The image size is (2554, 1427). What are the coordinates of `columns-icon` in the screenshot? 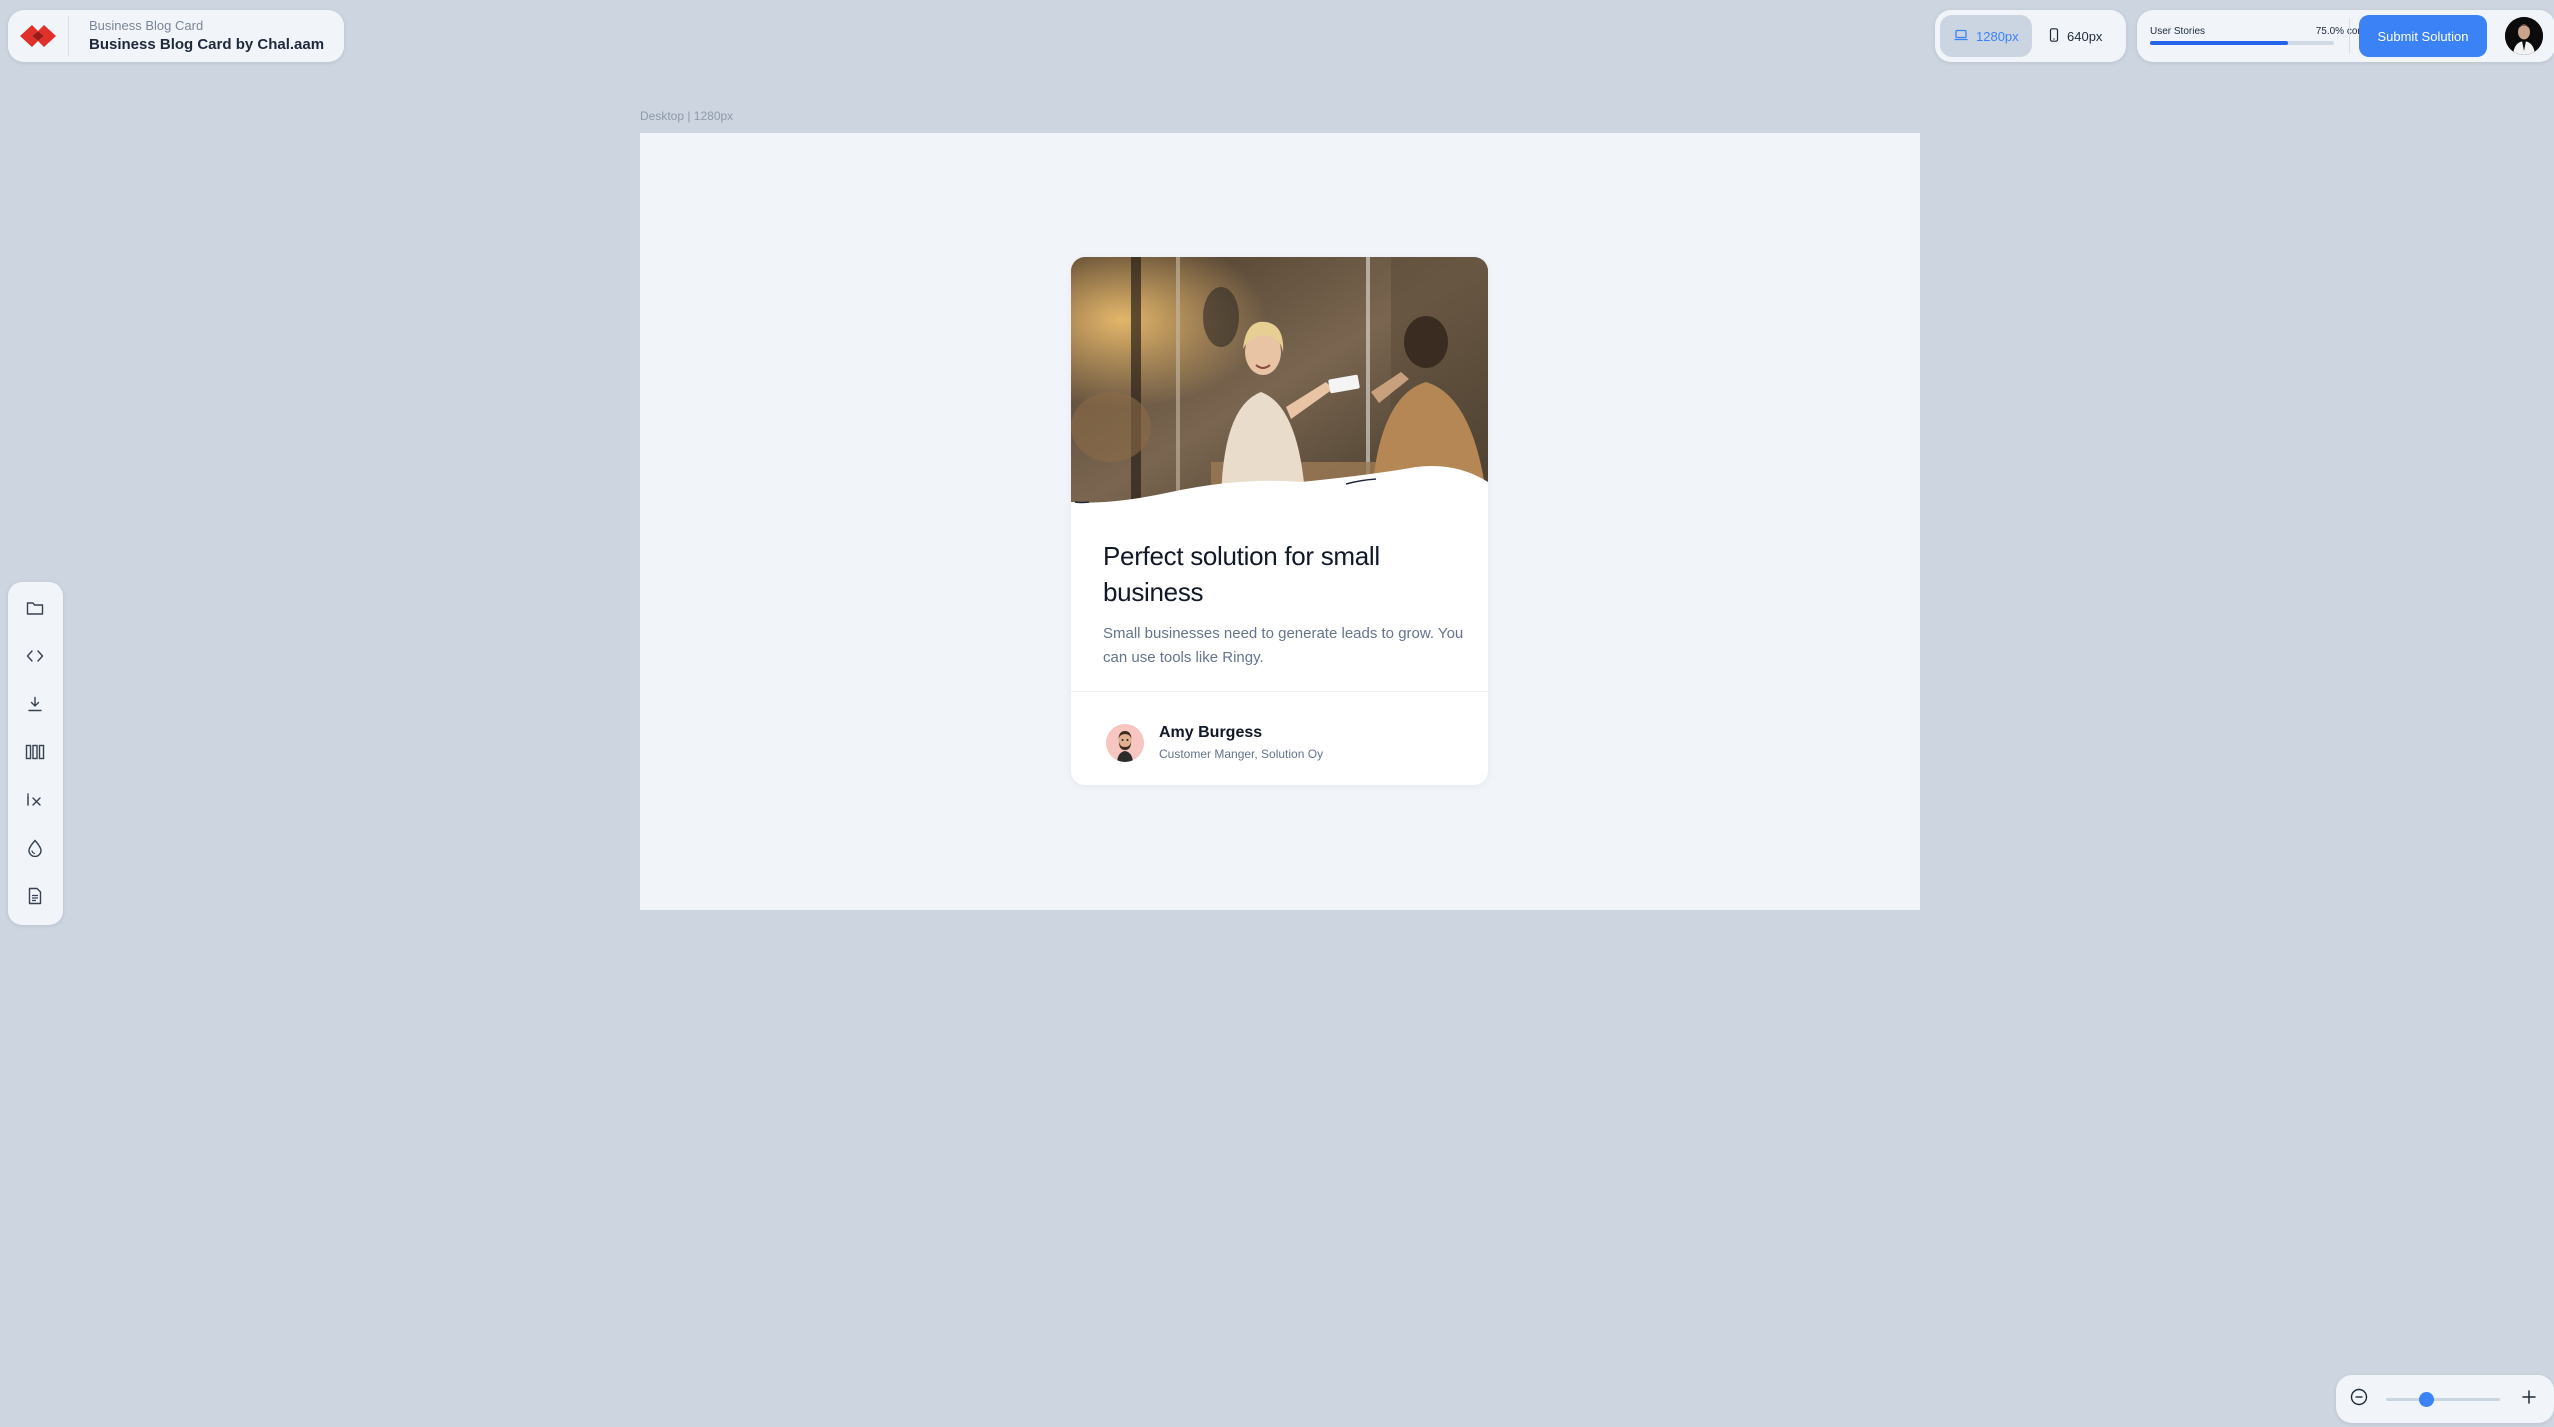 It's located at (35, 754).